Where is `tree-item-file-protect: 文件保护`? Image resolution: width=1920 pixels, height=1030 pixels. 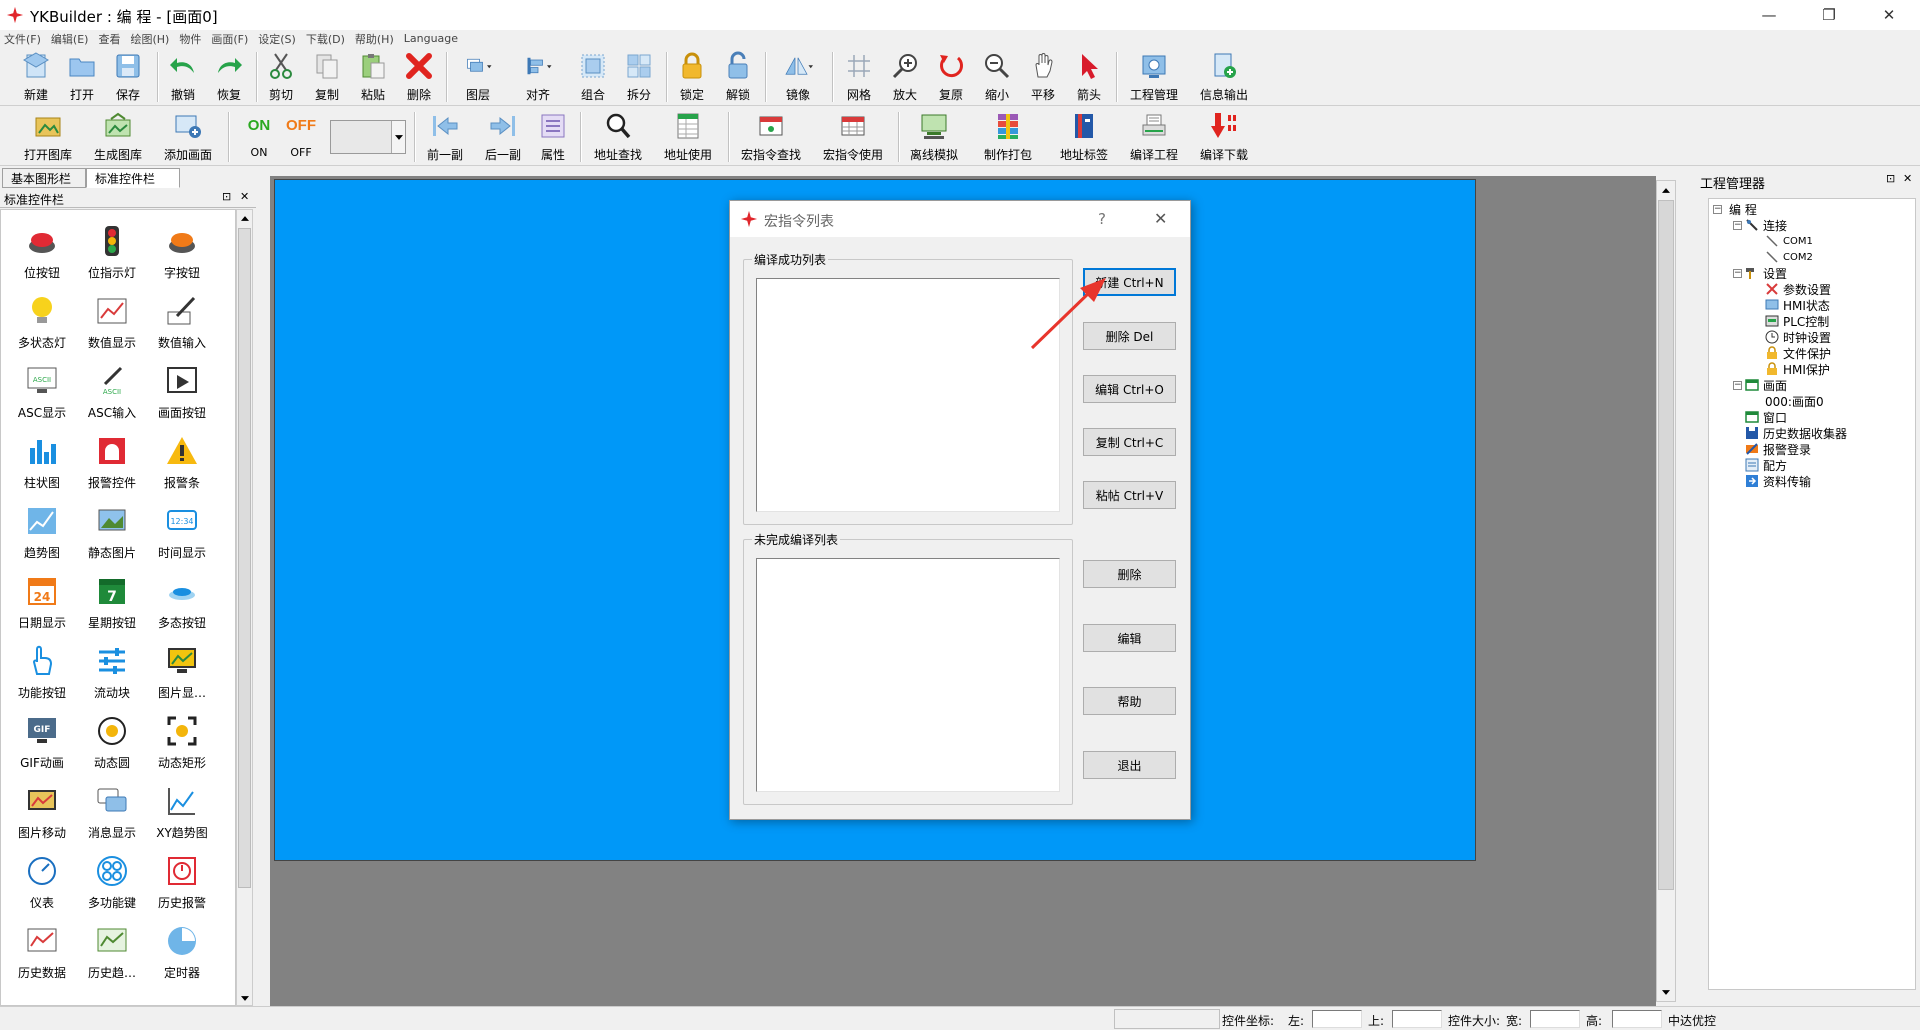 tree-item-file-protect: 文件保护 is located at coordinates (1798, 353).